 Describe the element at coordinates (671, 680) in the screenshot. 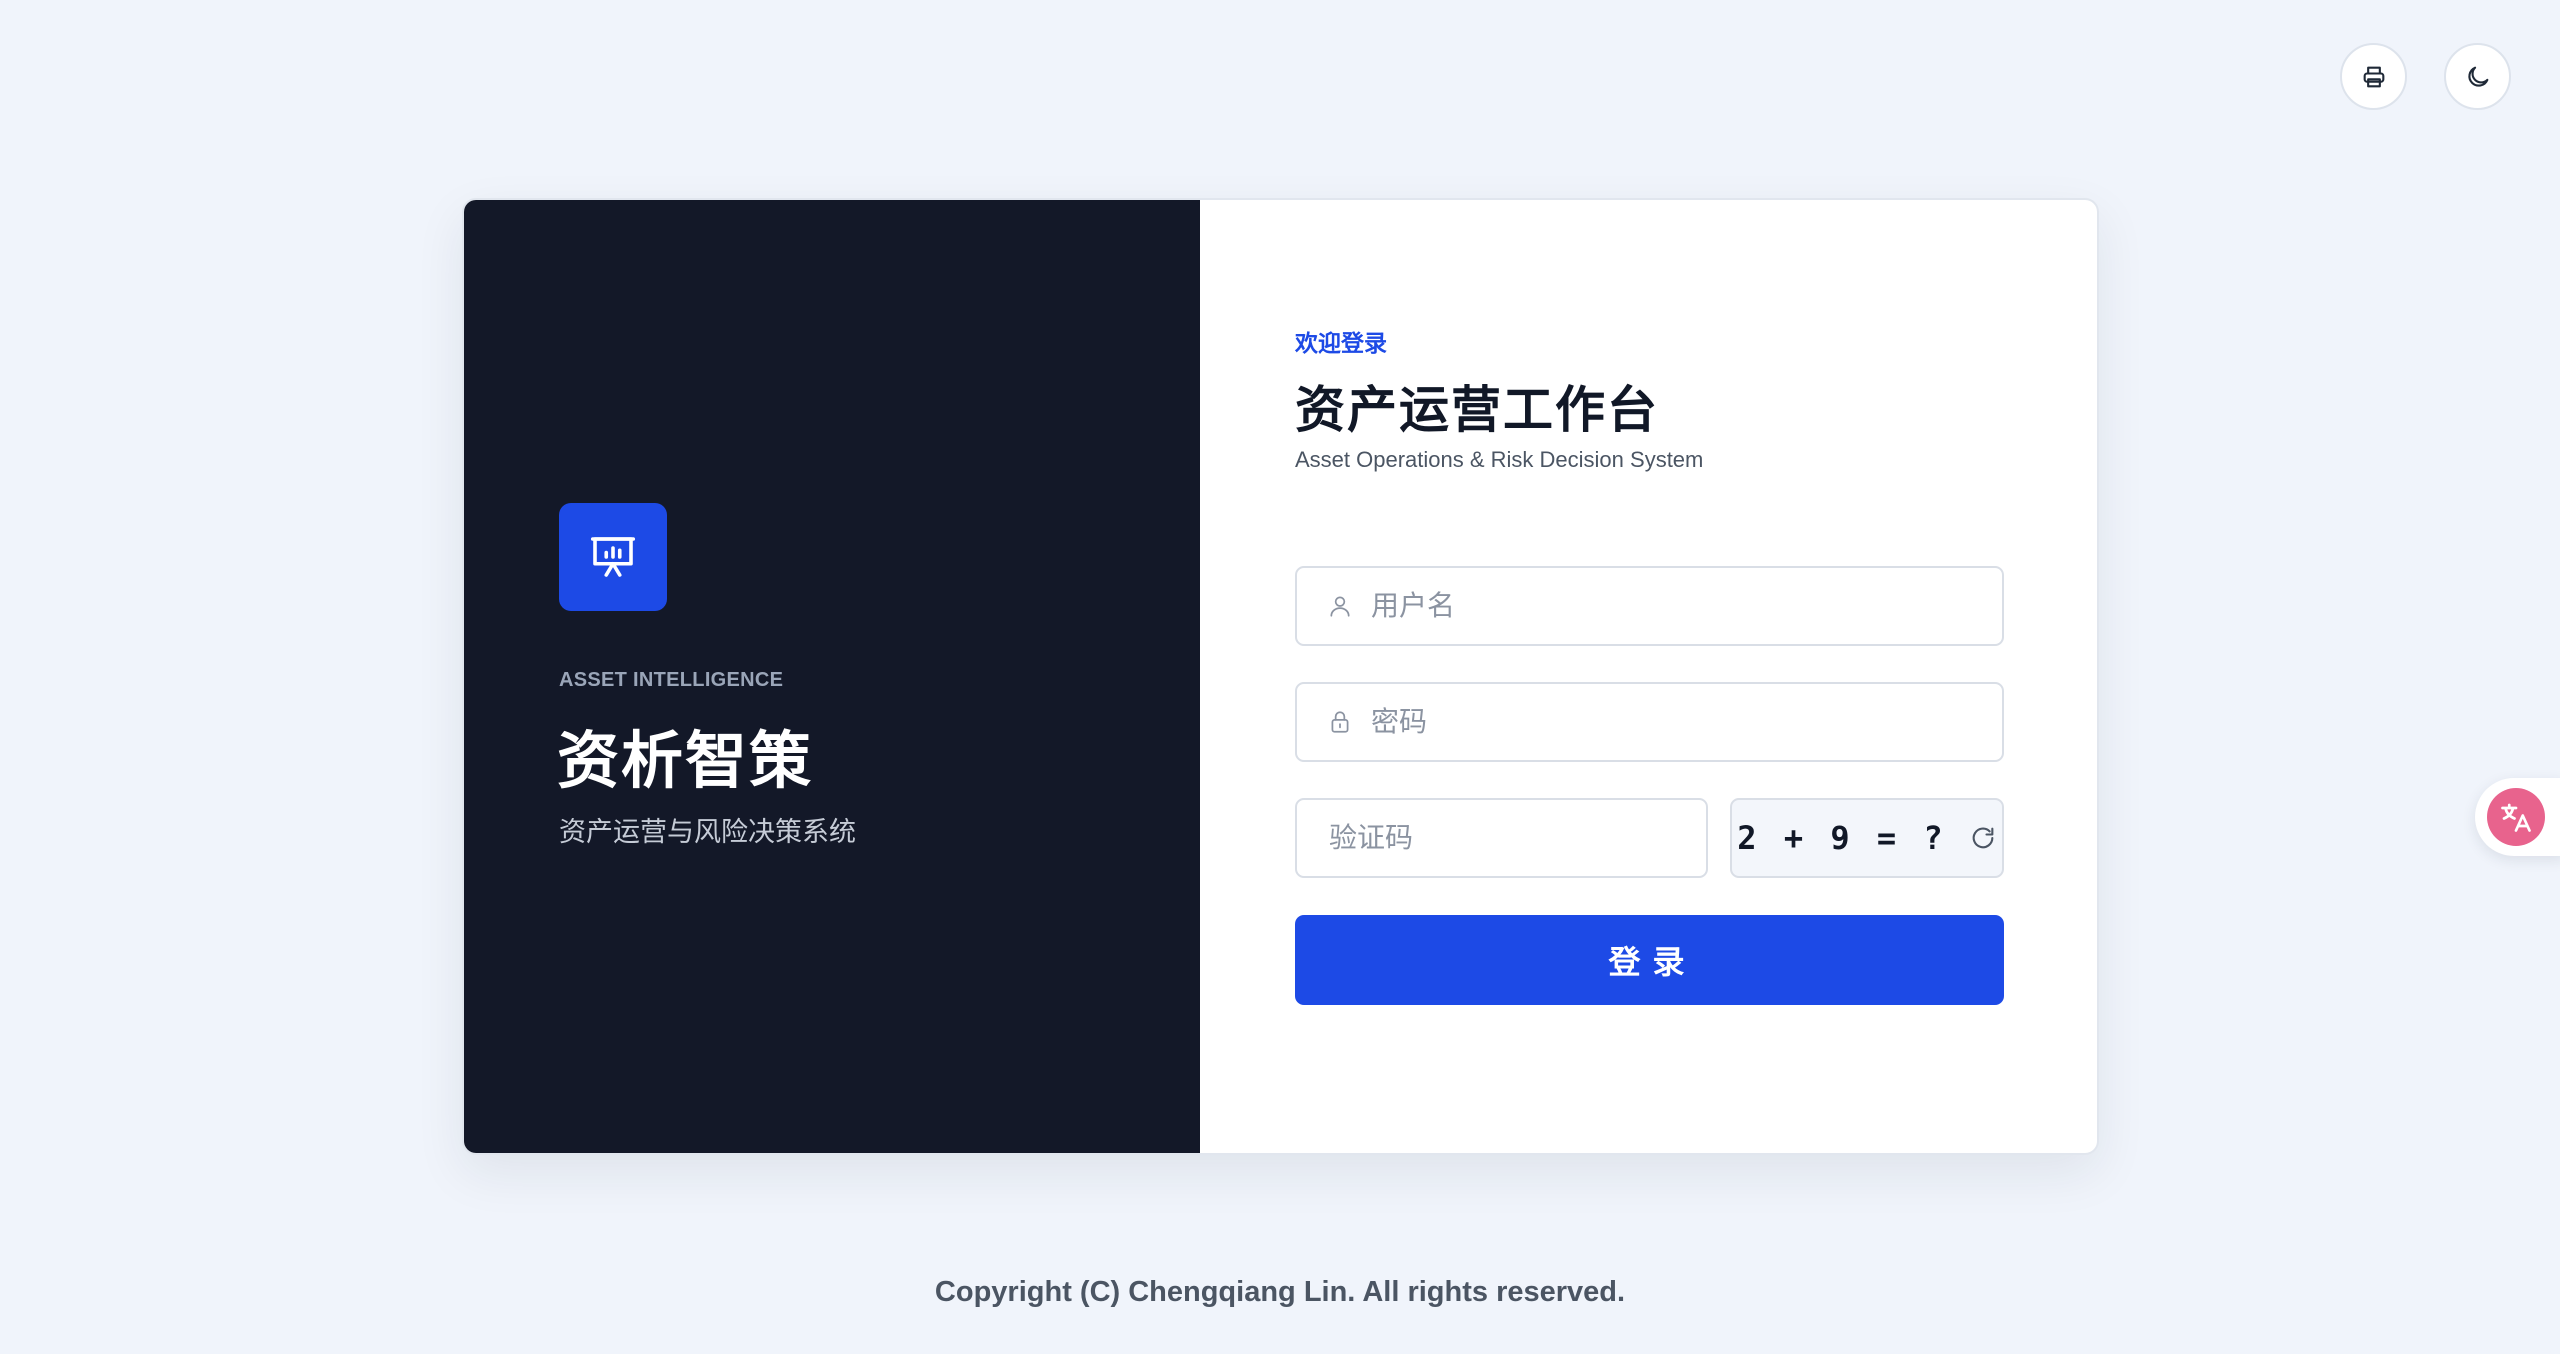

I see `brand-eyebrow: ASSET INTELLIGENCE` at that location.